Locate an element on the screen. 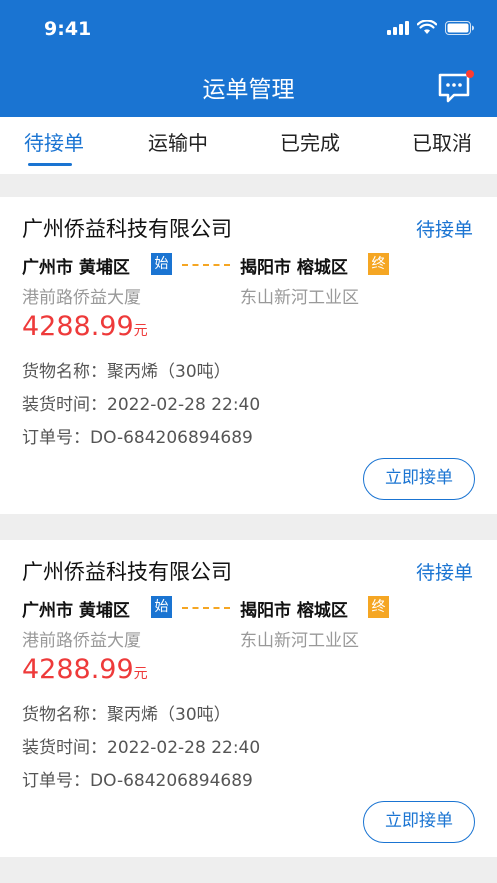 This screenshot has width=497, height=883. tab-pending: 待接单 is located at coordinates (54, 141).